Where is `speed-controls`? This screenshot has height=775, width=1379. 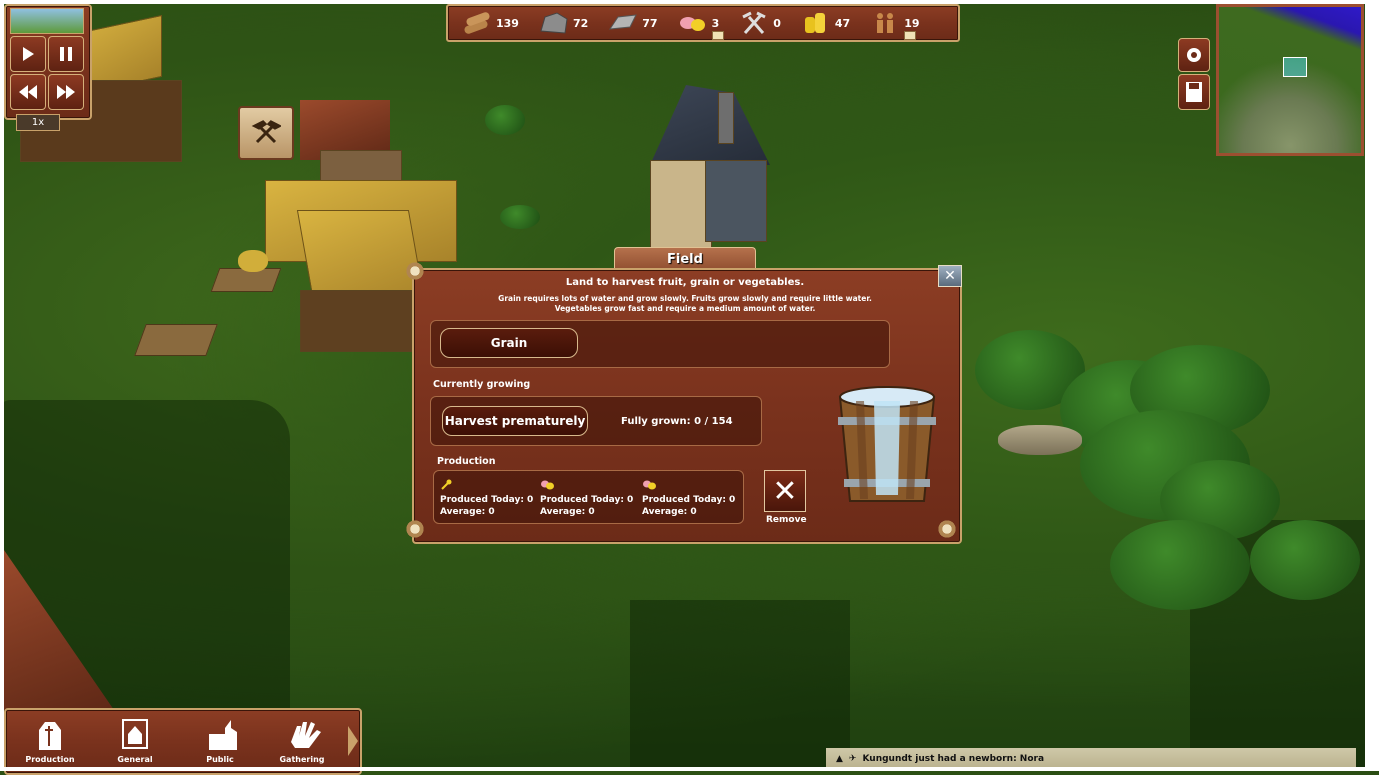 speed-controls is located at coordinates (48, 62).